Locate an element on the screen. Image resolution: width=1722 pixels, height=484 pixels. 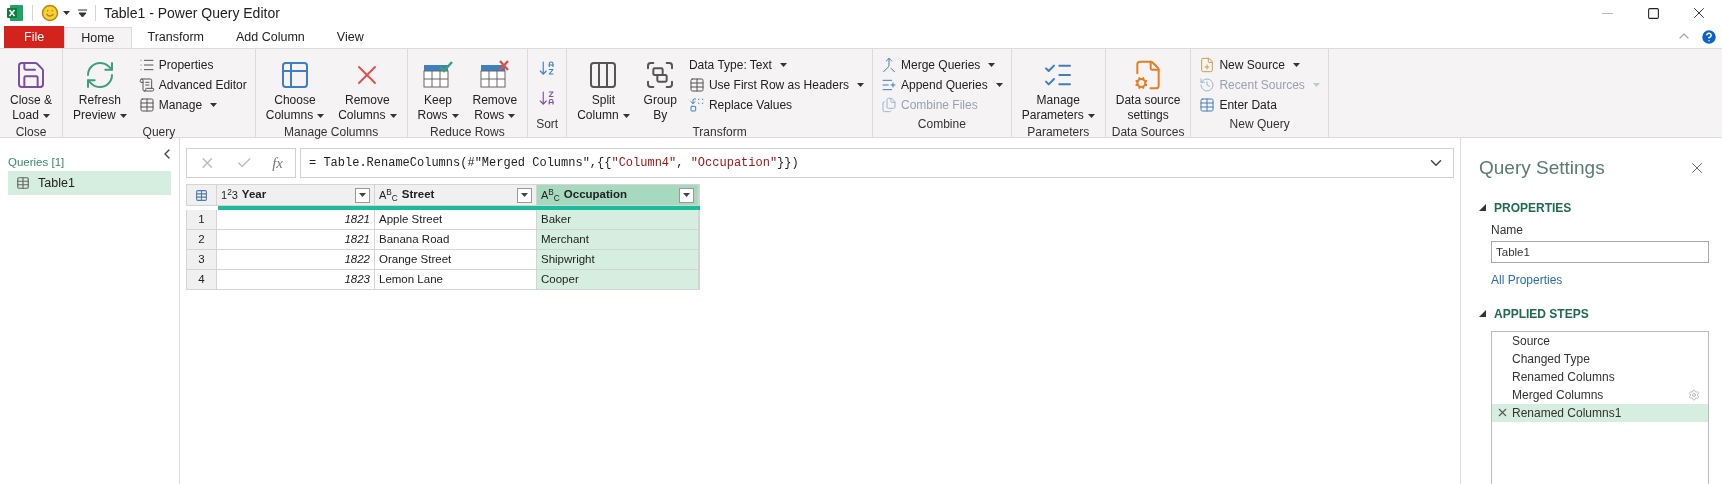
merge-icon is located at coordinates (888, 65).